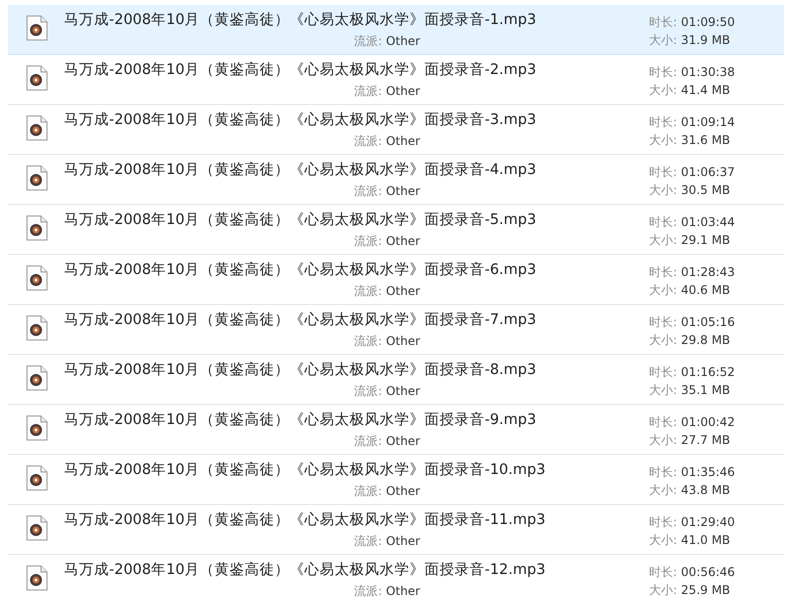  What do you see at coordinates (705, 540) in the screenshot?
I see `size-value: 41.0 MB` at bounding box center [705, 540].